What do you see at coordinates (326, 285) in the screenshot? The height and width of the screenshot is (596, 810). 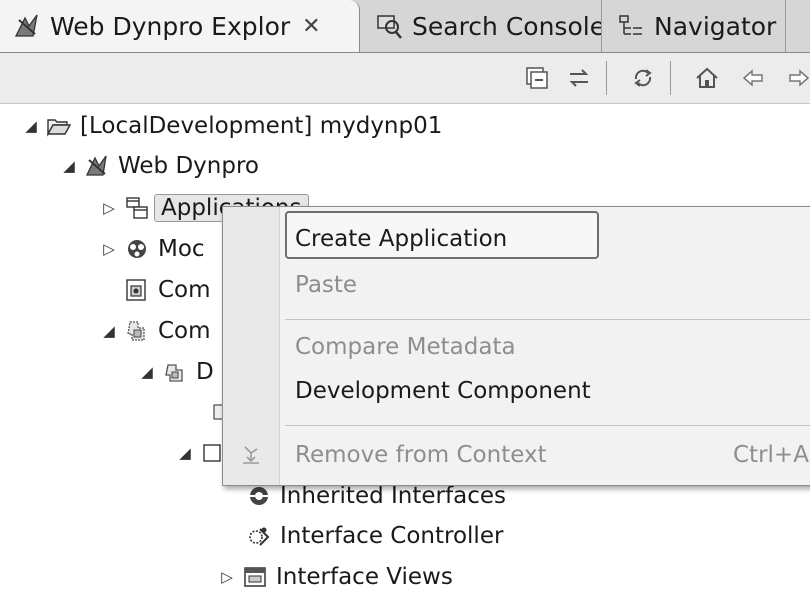 I see `menu-item-label: Paste` at bounding box center [326, 285].